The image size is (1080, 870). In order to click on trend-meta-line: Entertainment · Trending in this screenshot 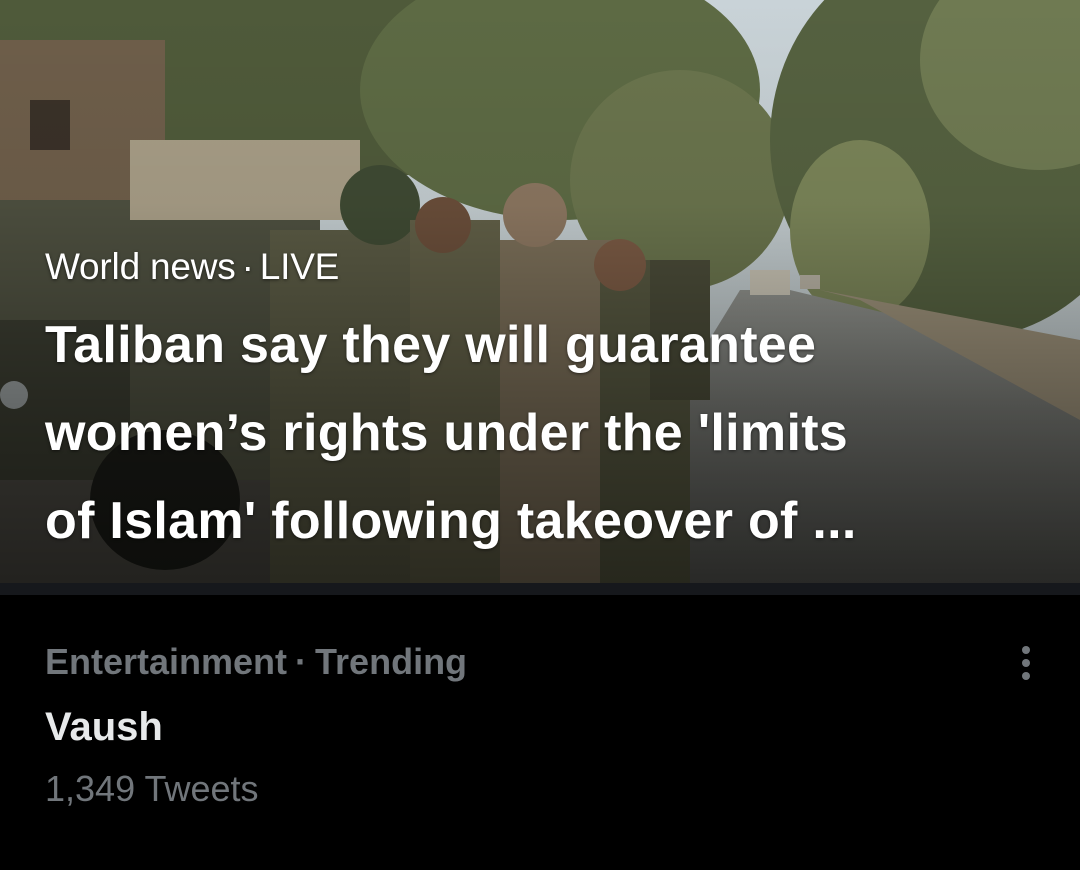, I will do `click(256, 662)`.